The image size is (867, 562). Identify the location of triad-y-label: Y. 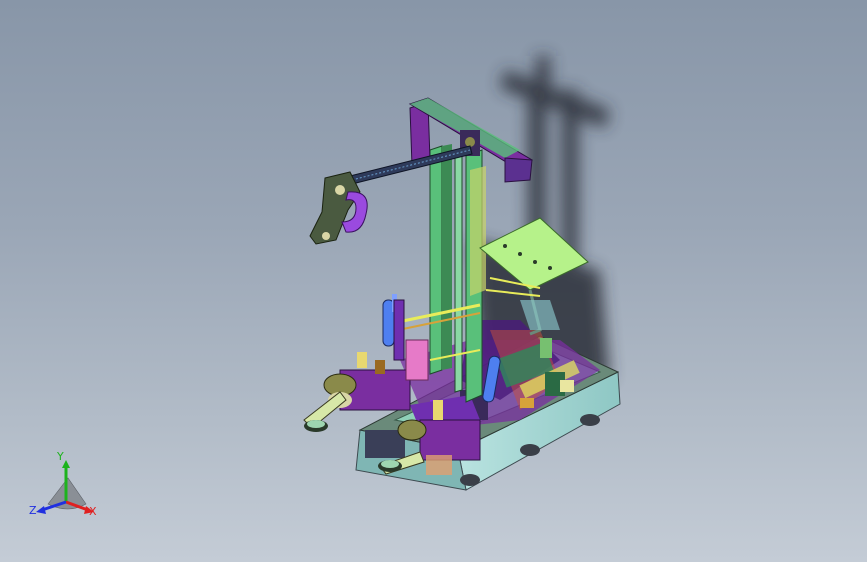
(60, 456).